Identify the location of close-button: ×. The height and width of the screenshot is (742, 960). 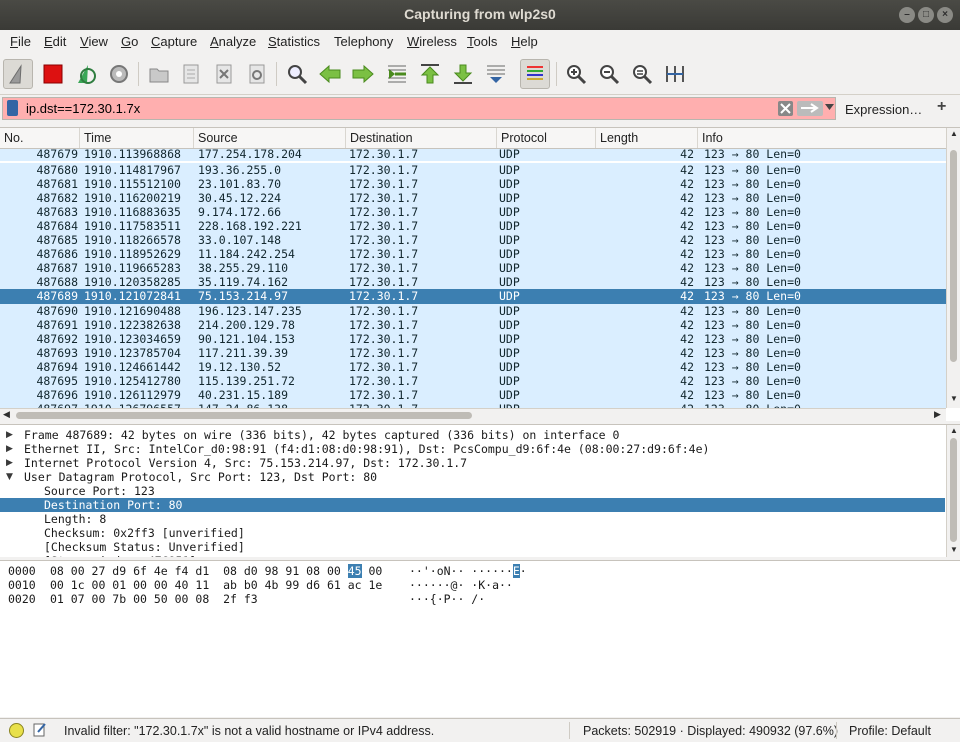
(945, 15).